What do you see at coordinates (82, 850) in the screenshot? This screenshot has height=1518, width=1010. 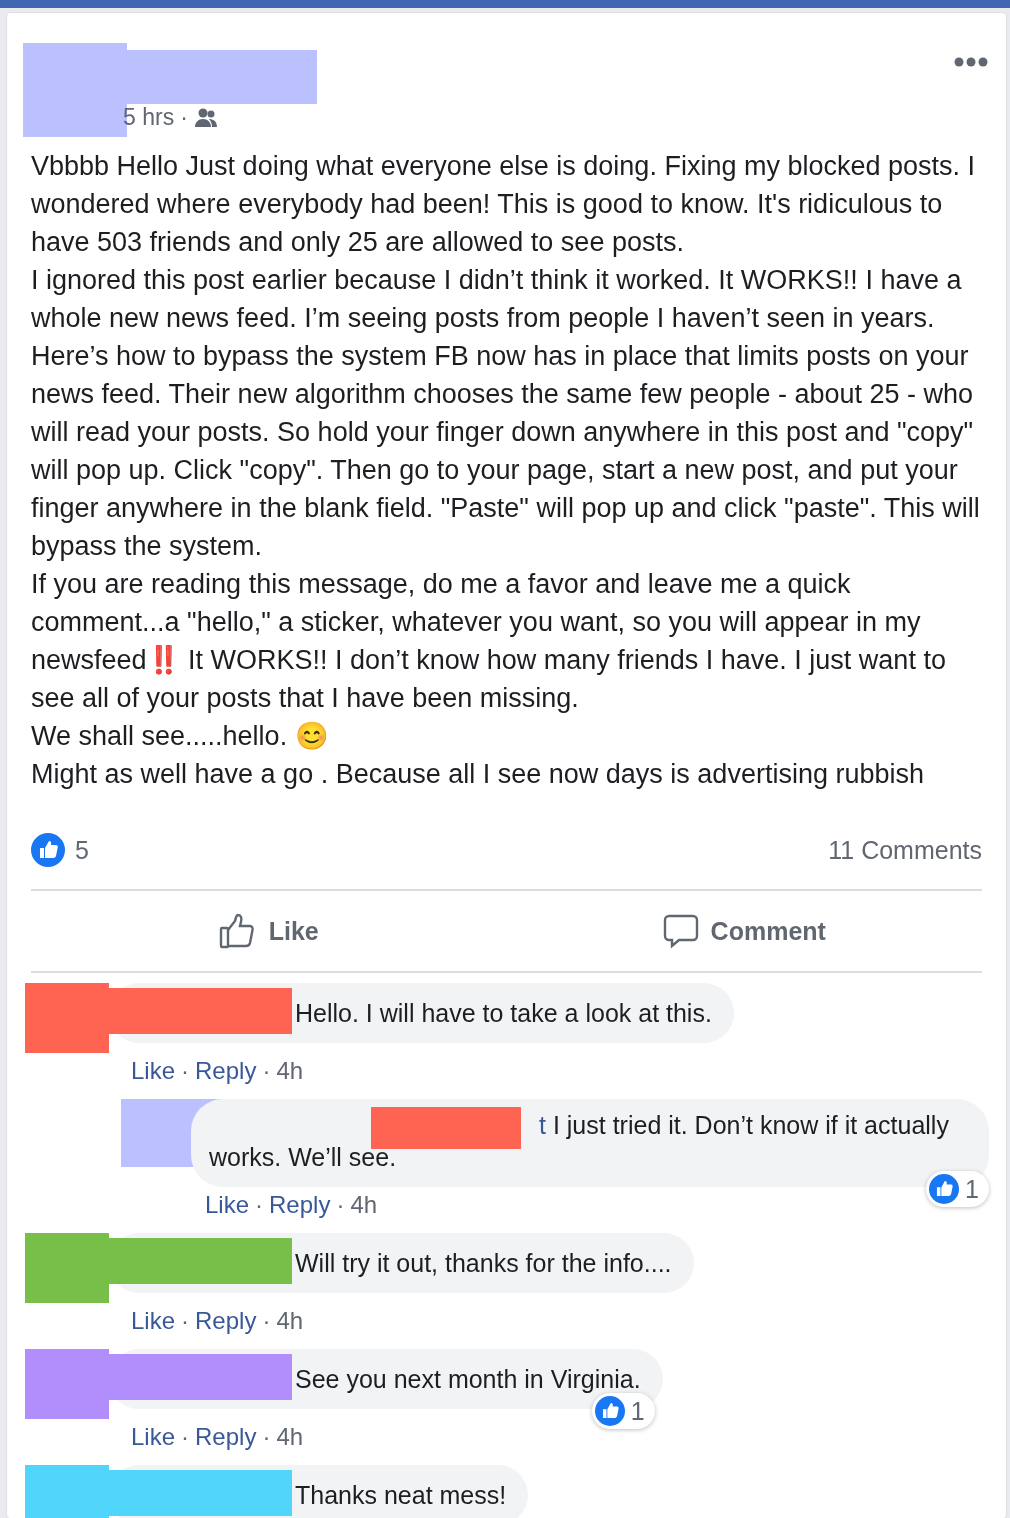 I see `like-count: 5` at bounding box center [82, 850].